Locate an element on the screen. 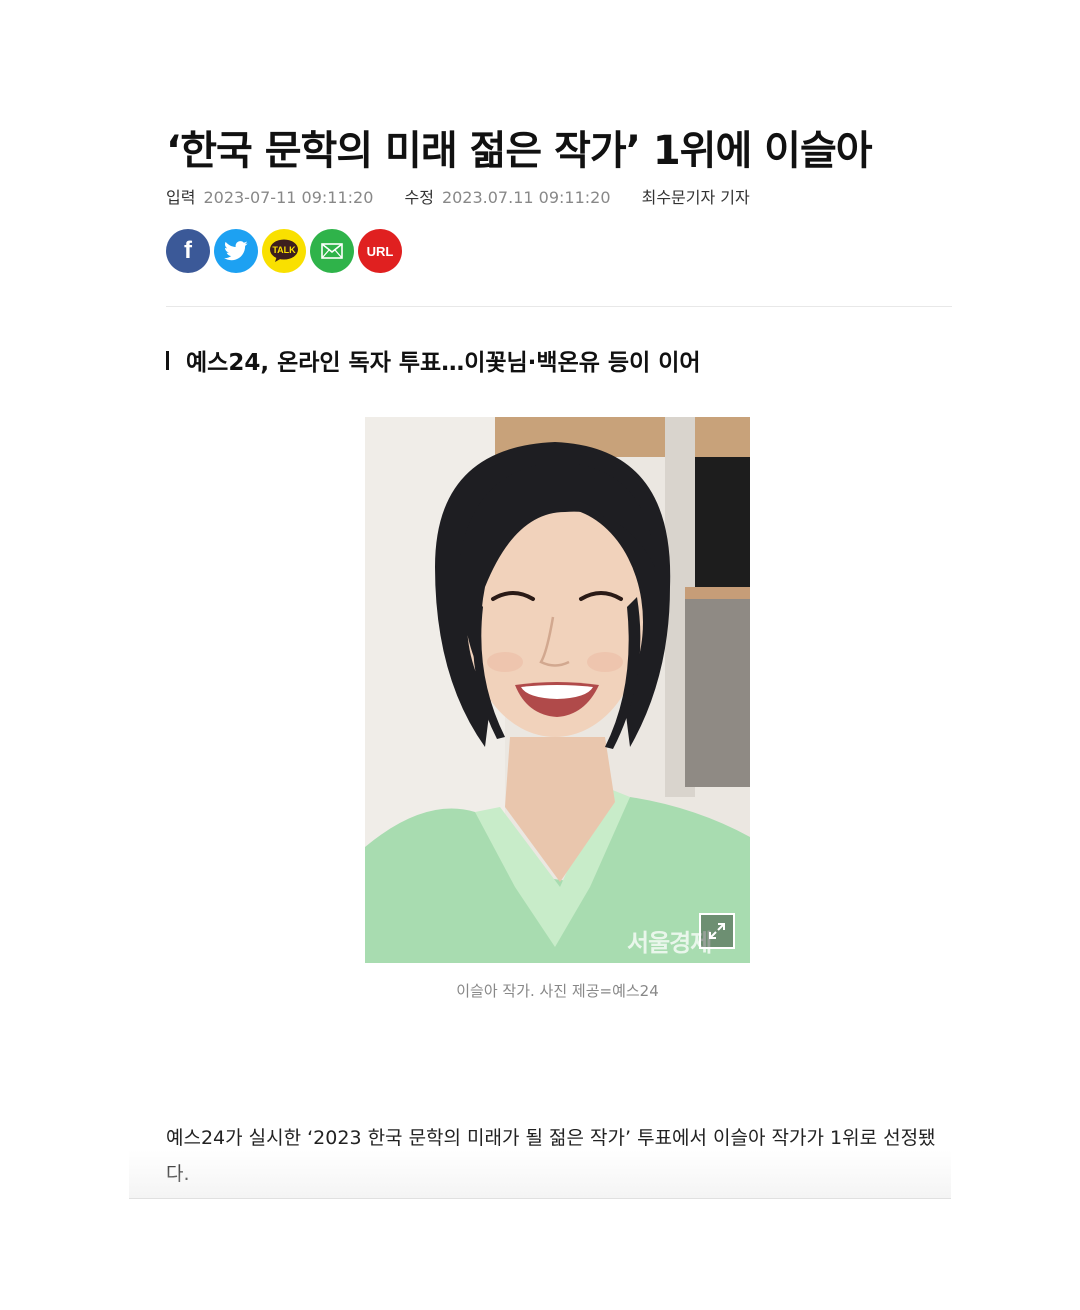 Image resolution: width=1080 pixels, height=1310 pixels. portrait-image is located at coordinates (557, 690).